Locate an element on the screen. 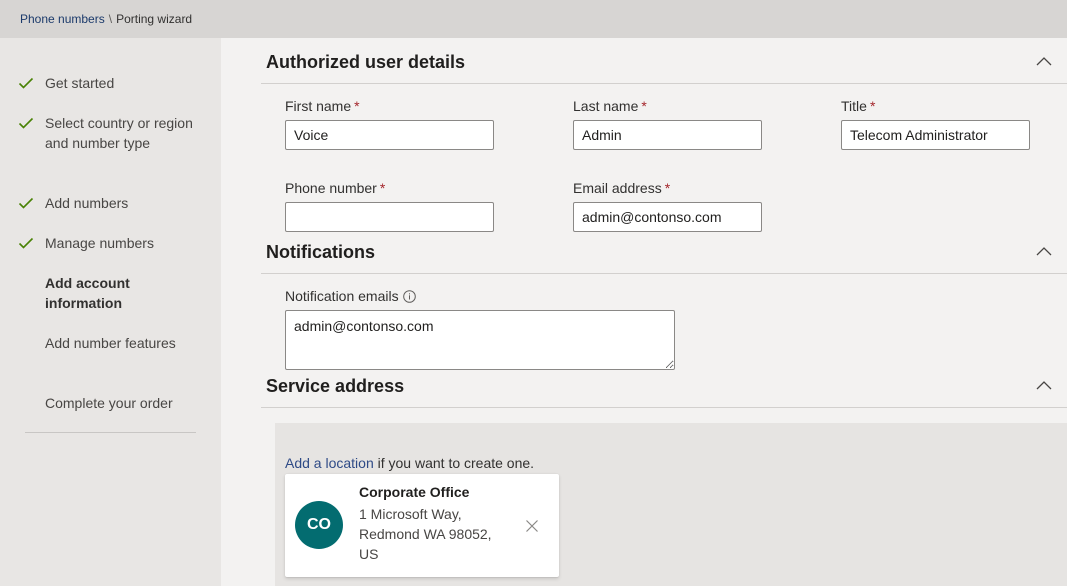 The width and height of the screenshot is (1067, 586). wizard-step-label: Add account information is located at coordinates (87, 293).